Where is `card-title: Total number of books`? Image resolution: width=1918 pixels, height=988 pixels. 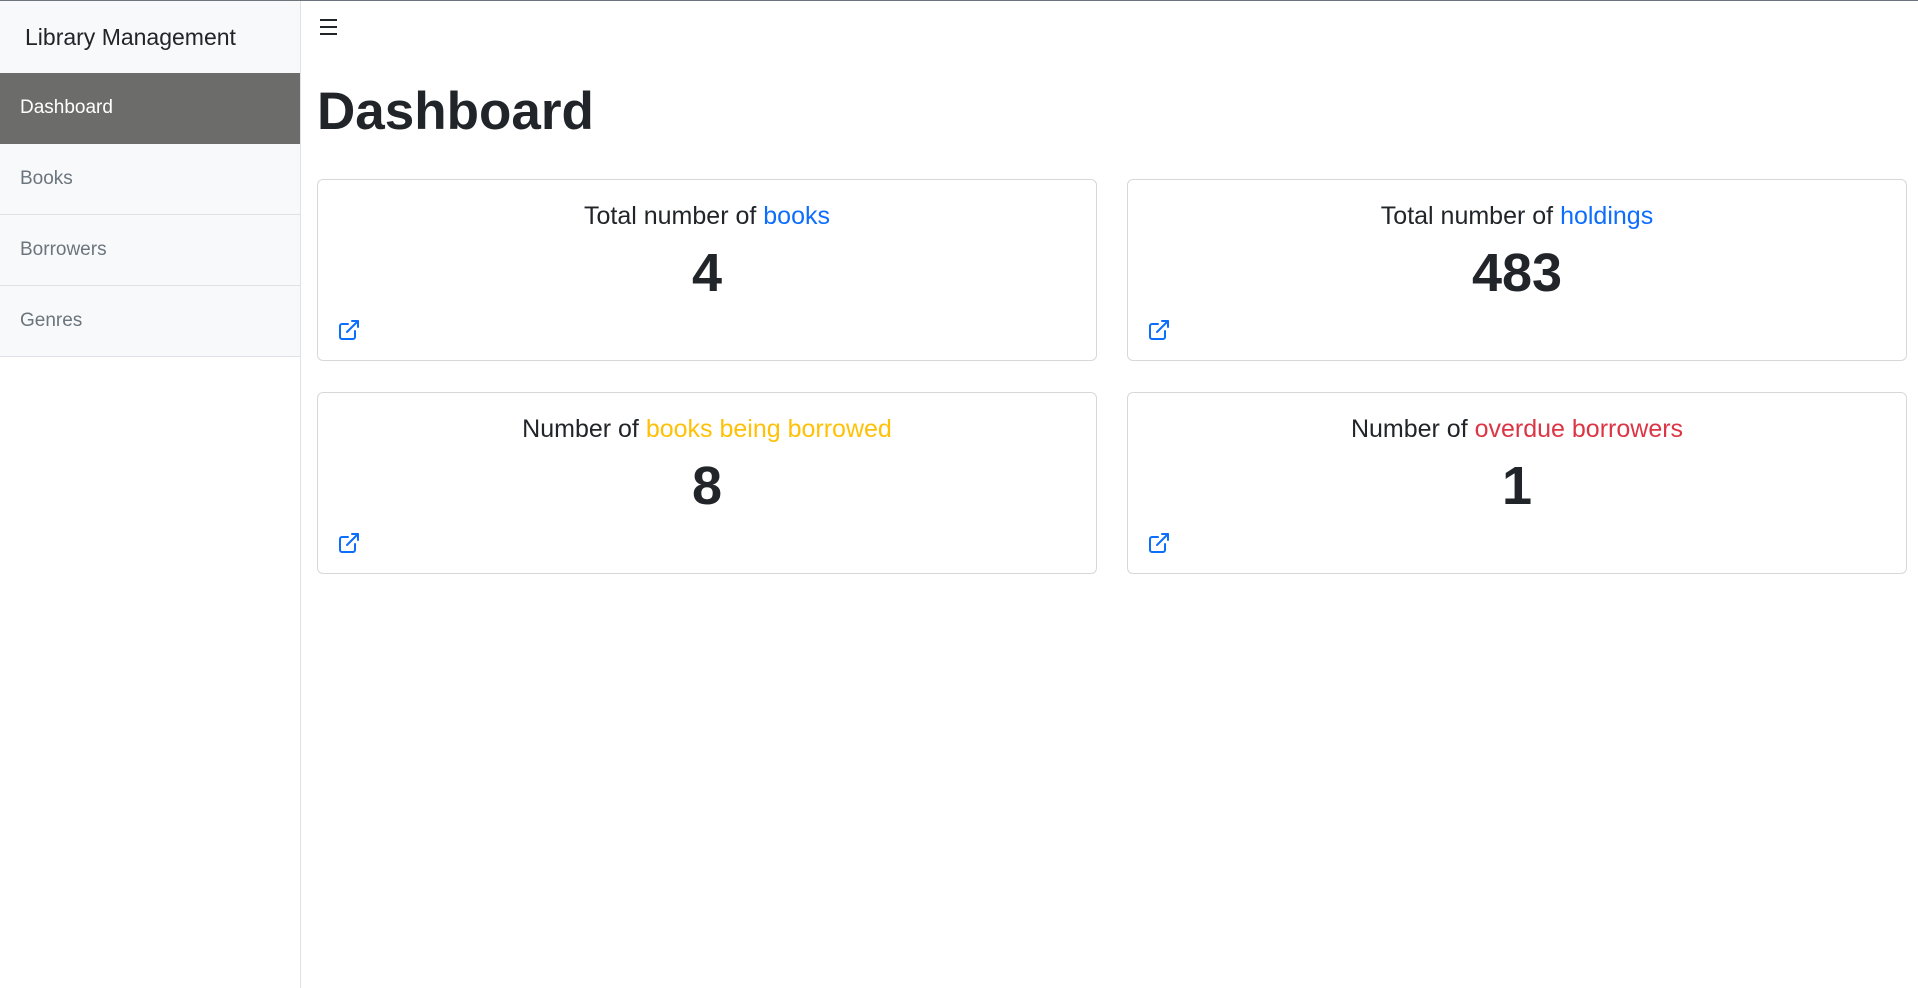 card-title: Total number of books is located at coordinates (707, 216).